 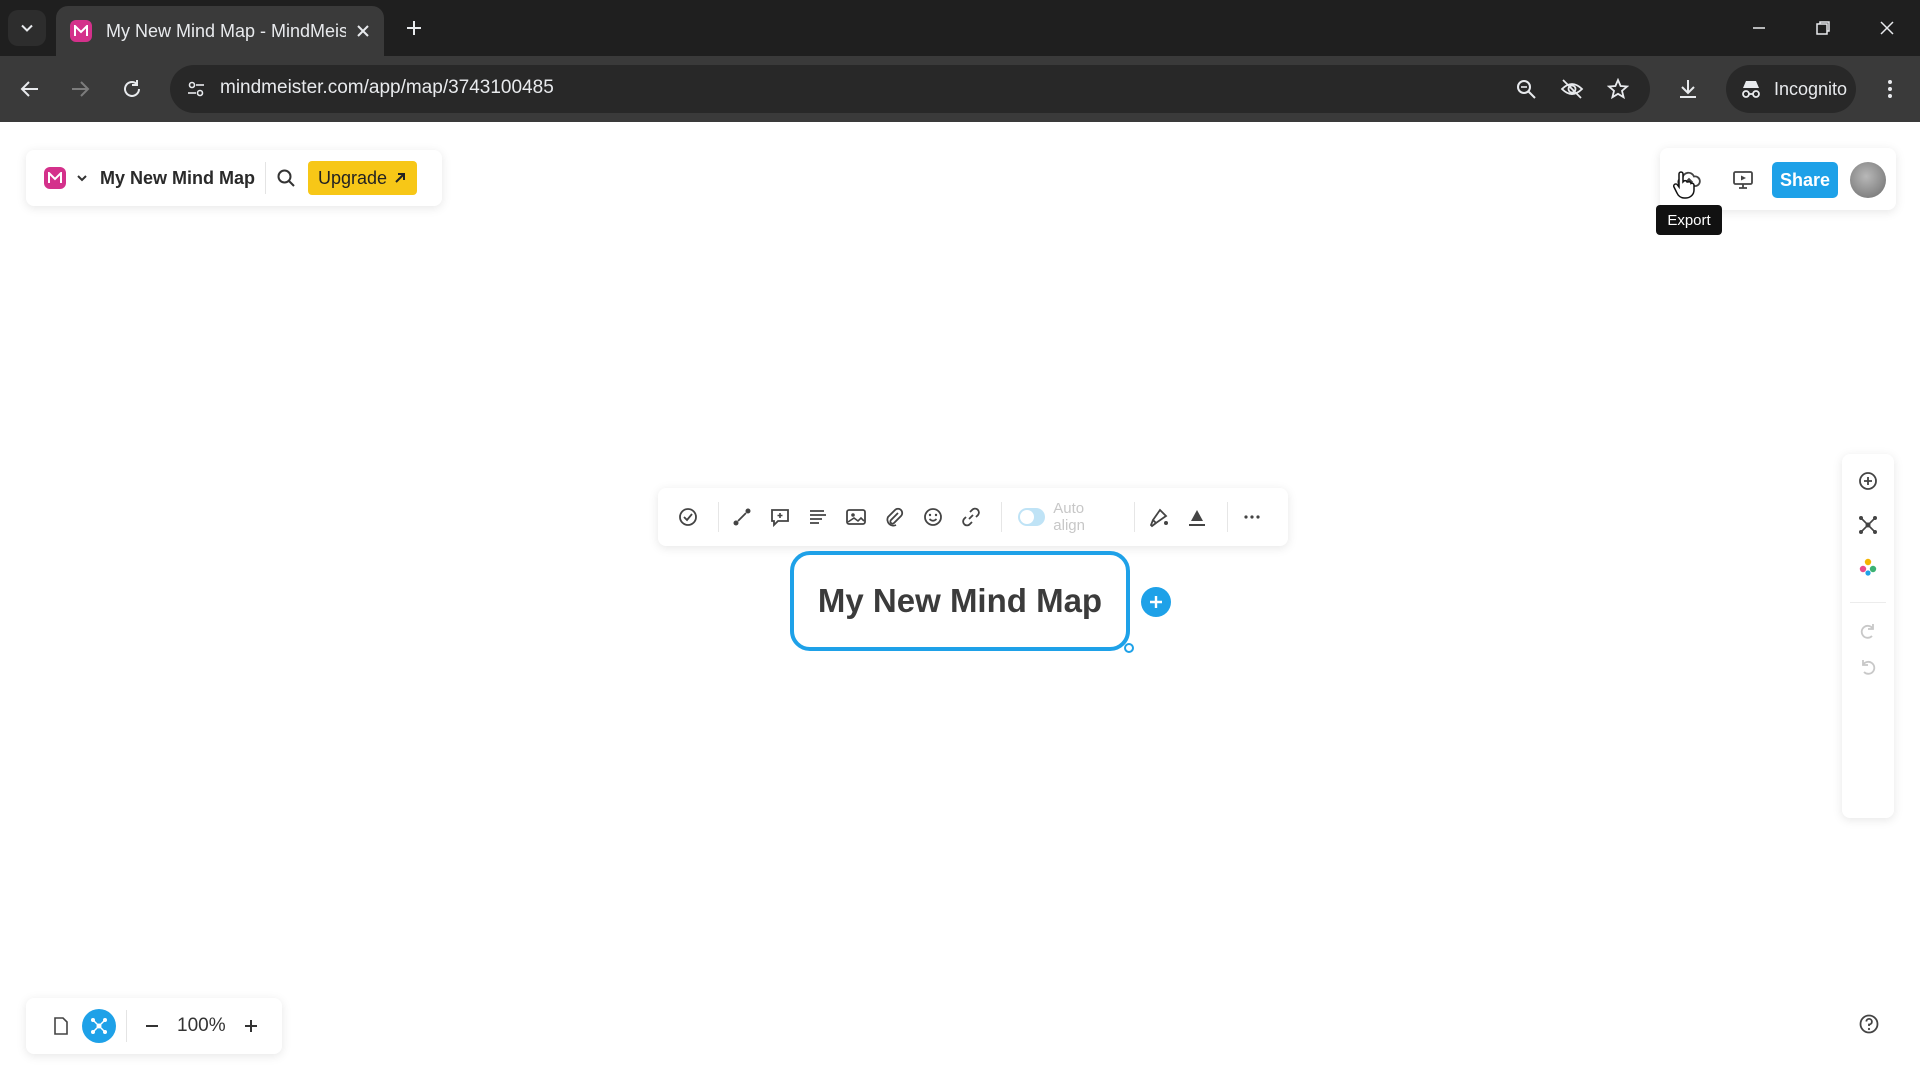 I want to click on add-topic-button, so click(x=1868, y=481).